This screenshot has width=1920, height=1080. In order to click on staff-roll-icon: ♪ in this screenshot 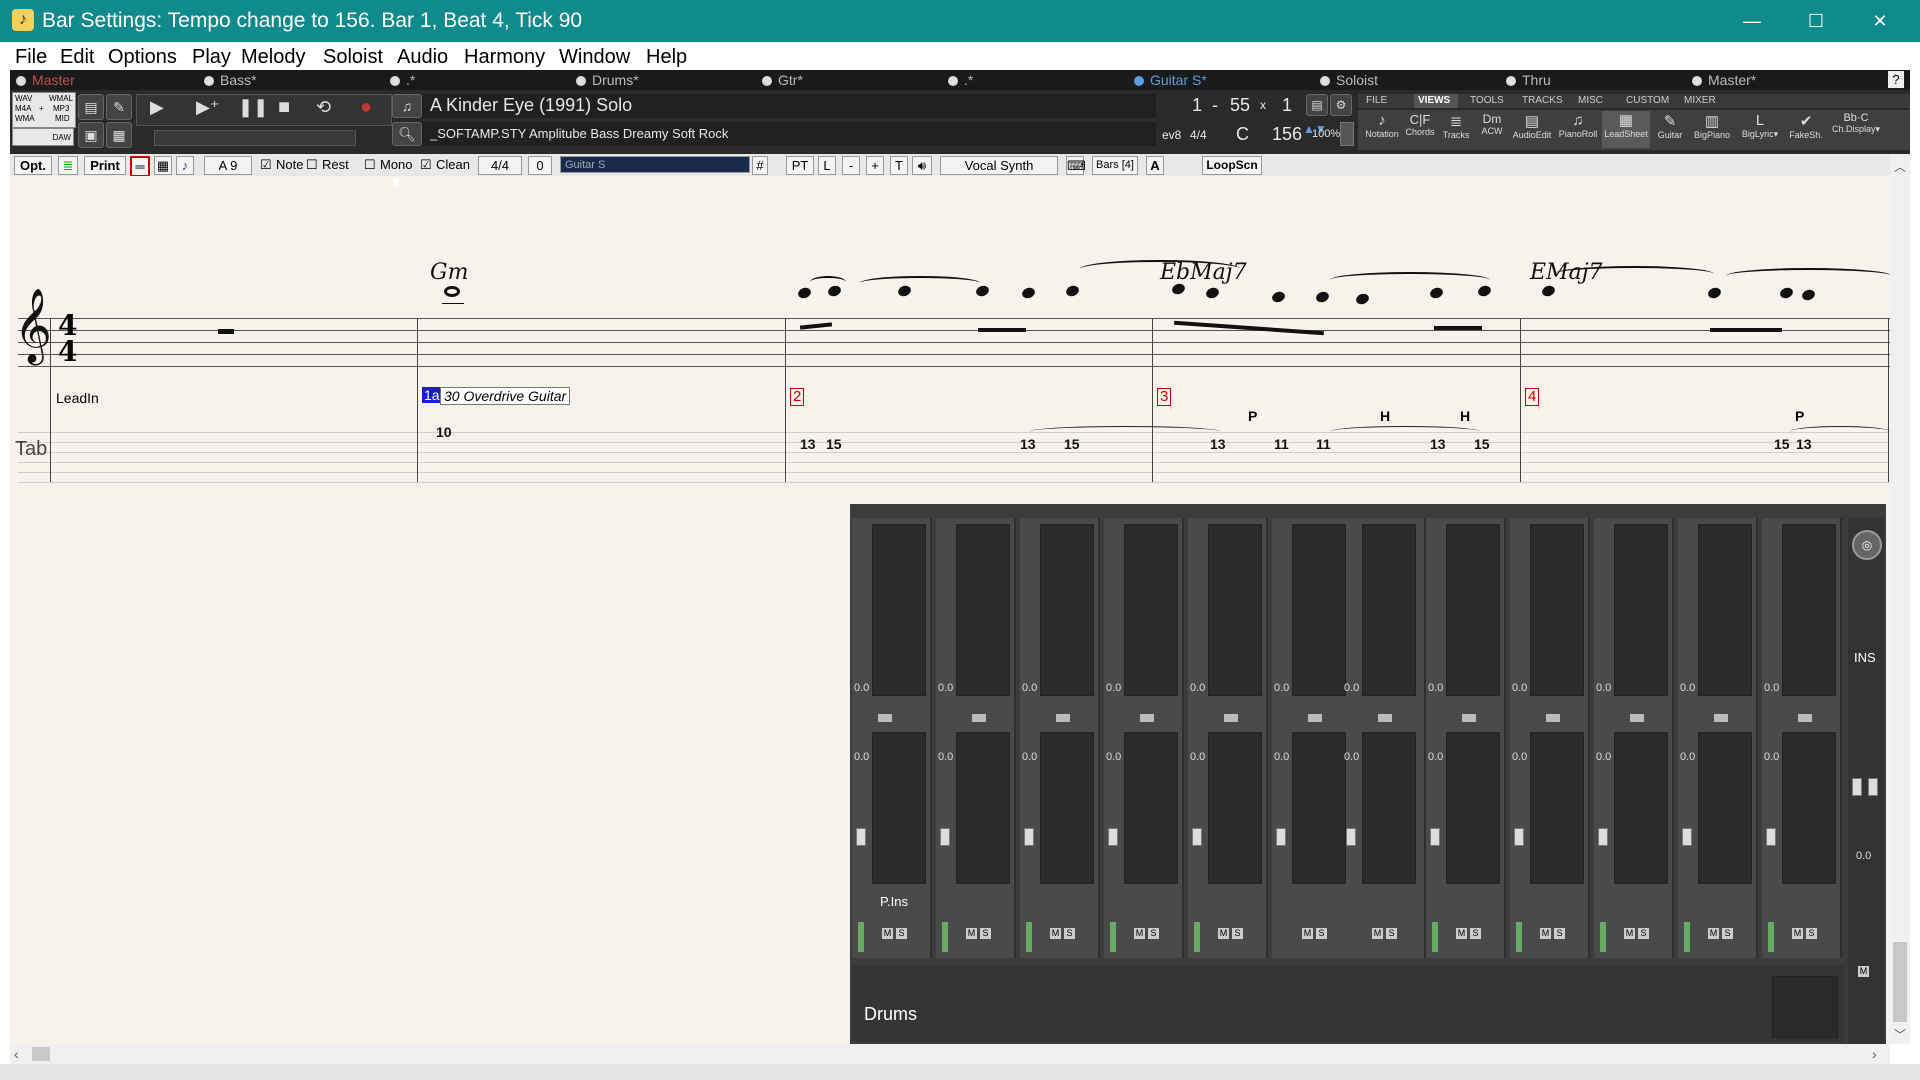, I will do `click(185, 165)`.